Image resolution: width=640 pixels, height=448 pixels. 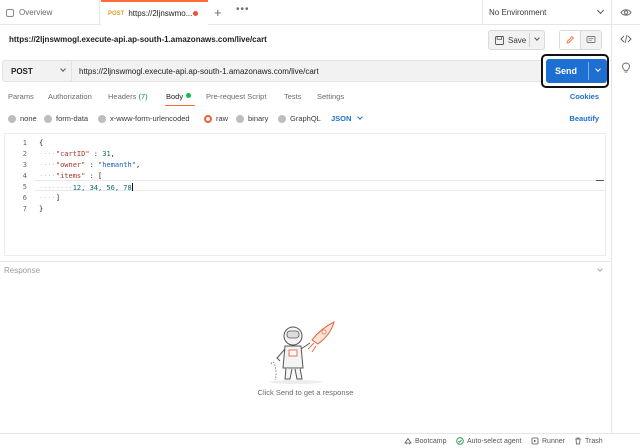 What do you see at coordinates (535, 441) in the screenshot?
I see `runner-icon` at bounding box center [535, 441].